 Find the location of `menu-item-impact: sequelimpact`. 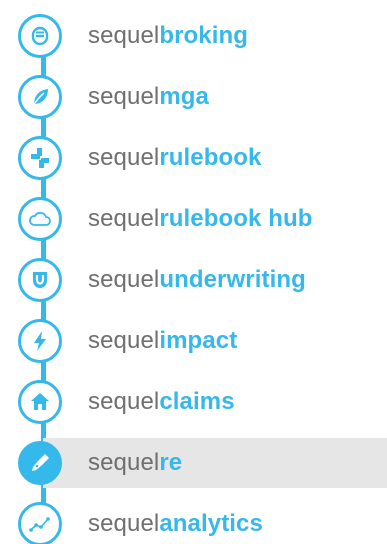

menu-item-impact: sequelimpact is located at coordinates (193, 340).